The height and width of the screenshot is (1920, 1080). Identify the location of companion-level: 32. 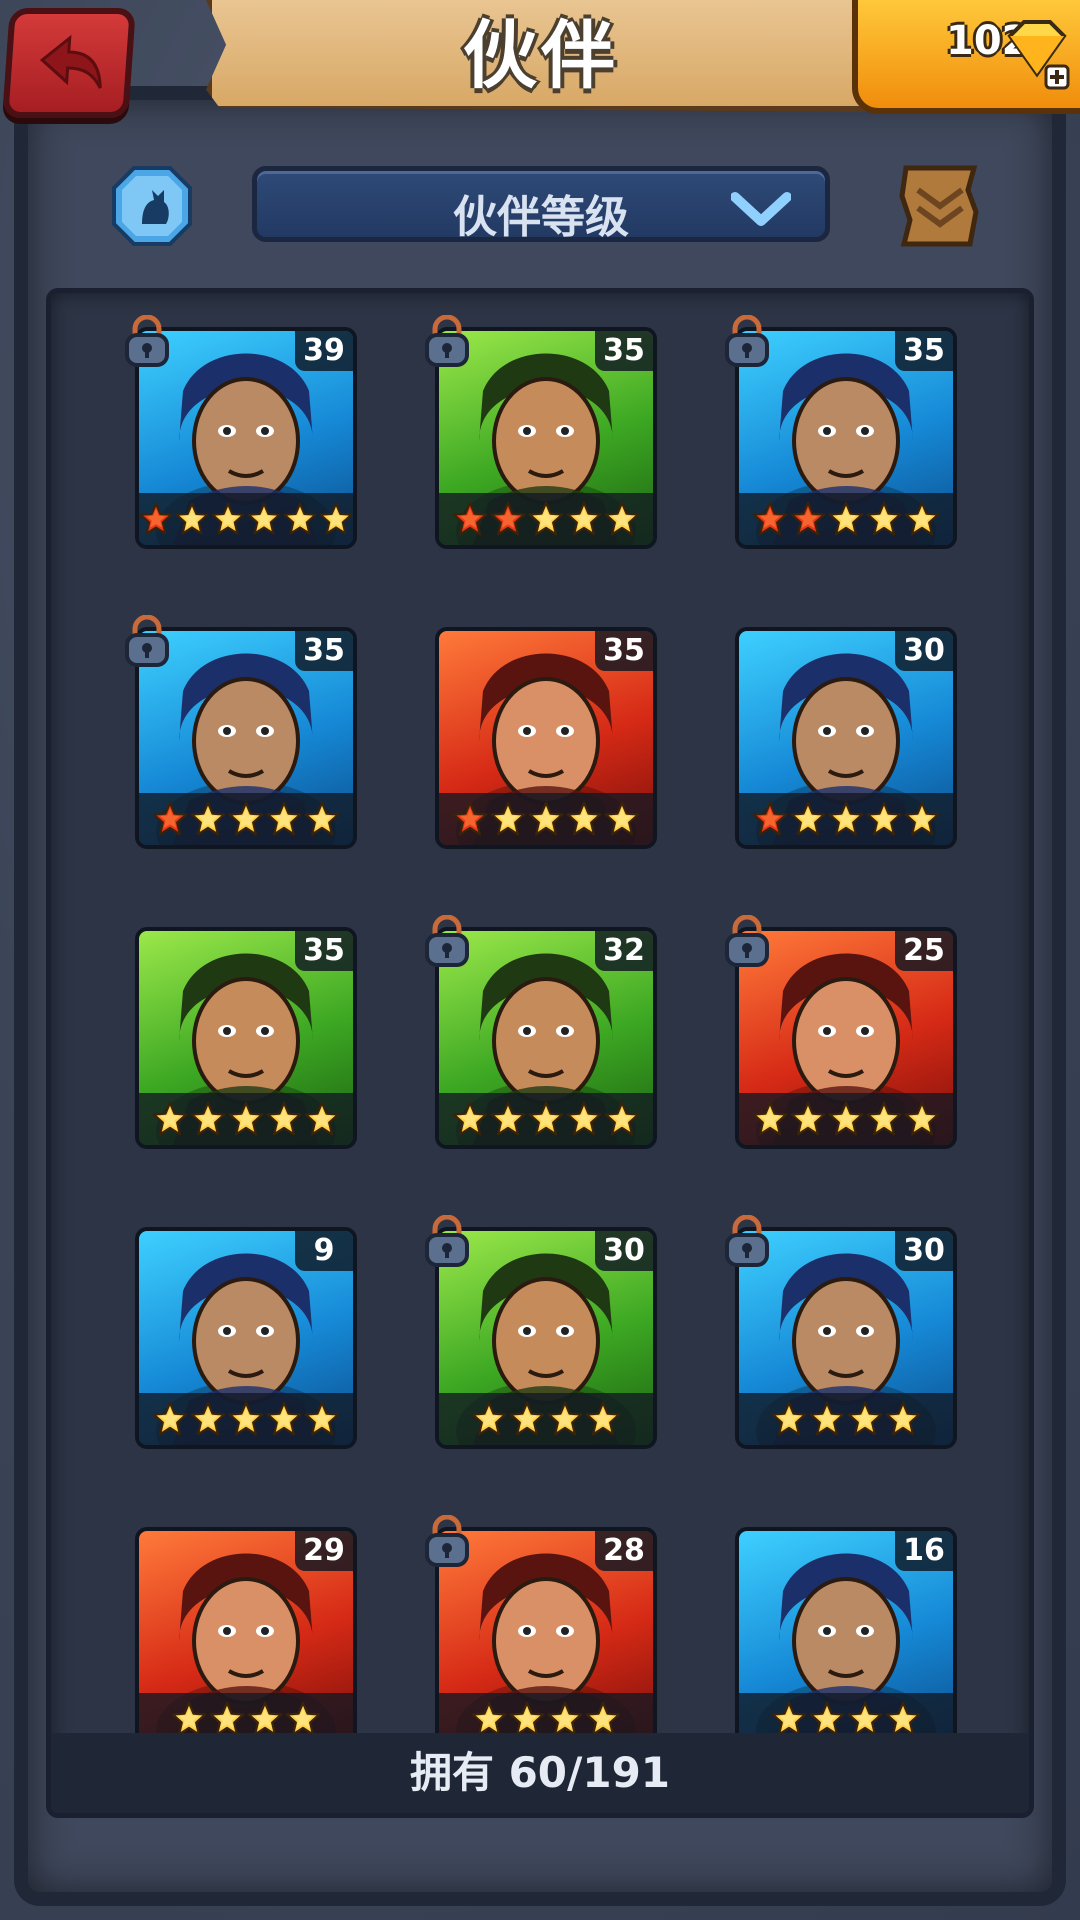
(624, 951).